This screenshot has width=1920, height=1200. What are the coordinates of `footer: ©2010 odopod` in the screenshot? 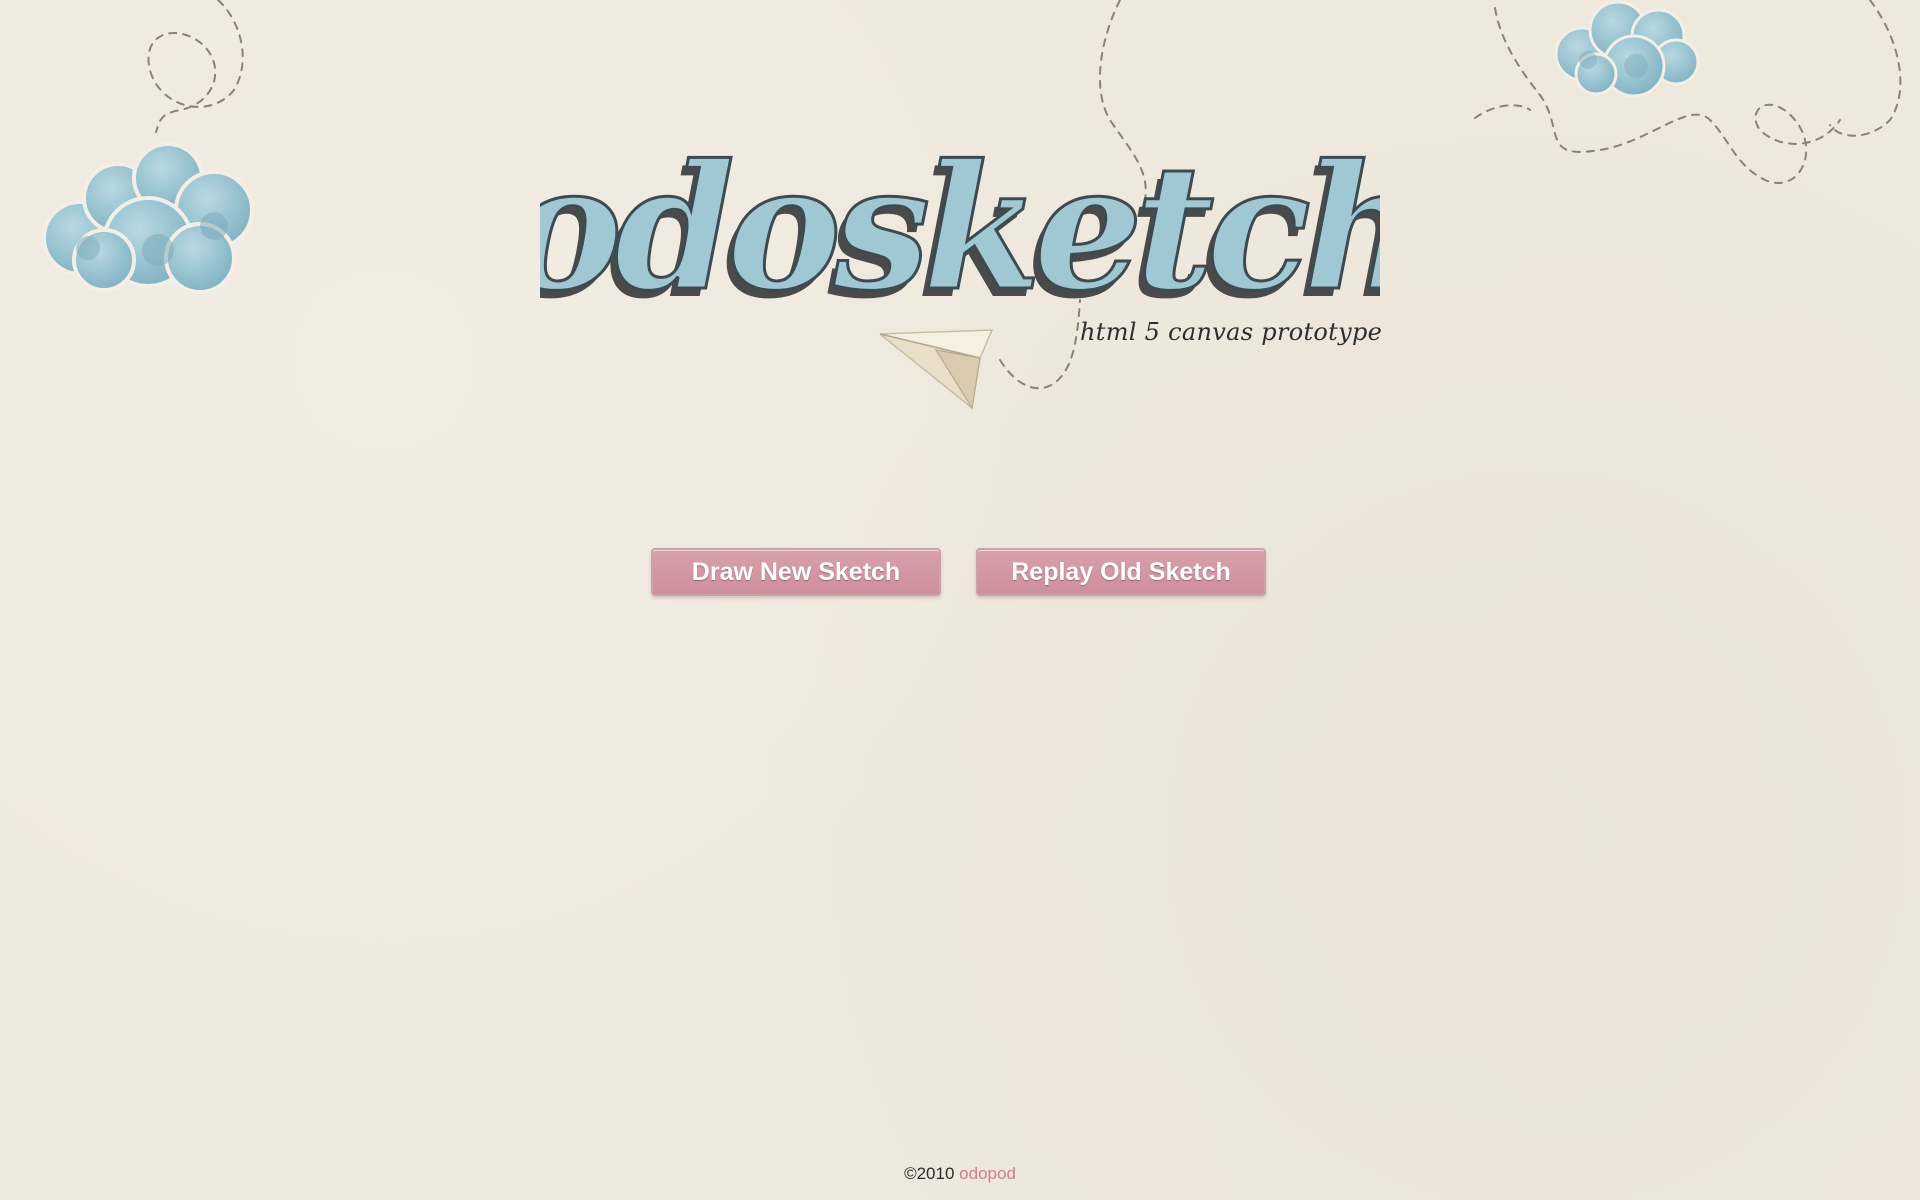 It's located at (960, 1174).